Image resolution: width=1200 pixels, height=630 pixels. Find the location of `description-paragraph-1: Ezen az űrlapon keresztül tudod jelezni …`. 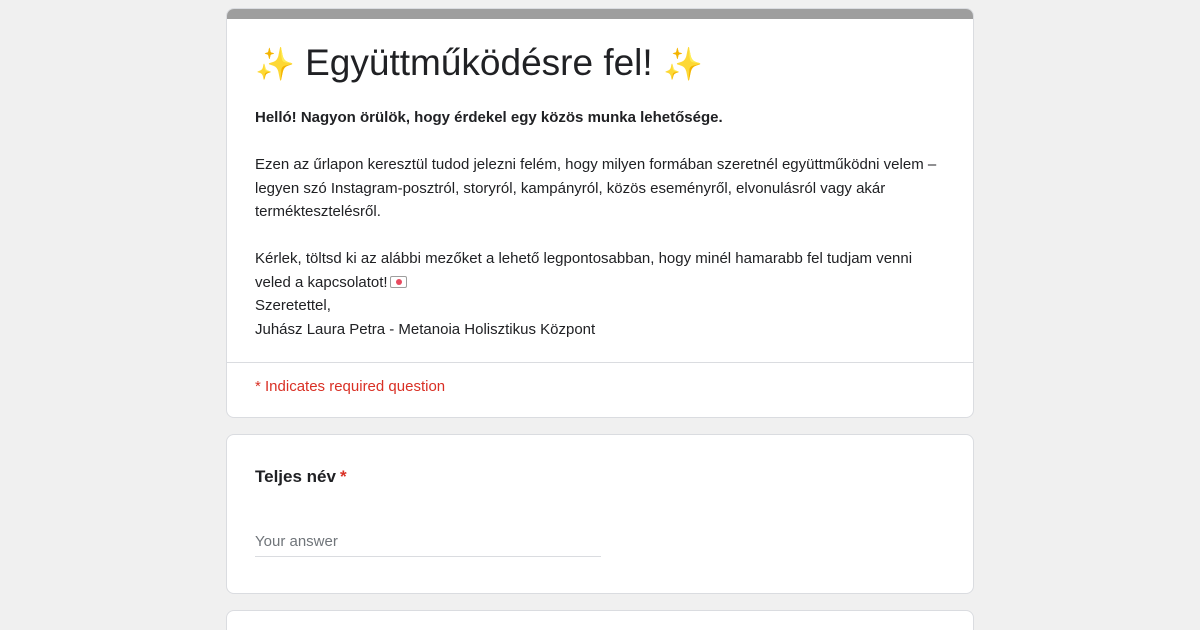

description-paragraph-1: Ezen az űrlapon keresztül tudod jelezni … is located at coordinates (596, 188).